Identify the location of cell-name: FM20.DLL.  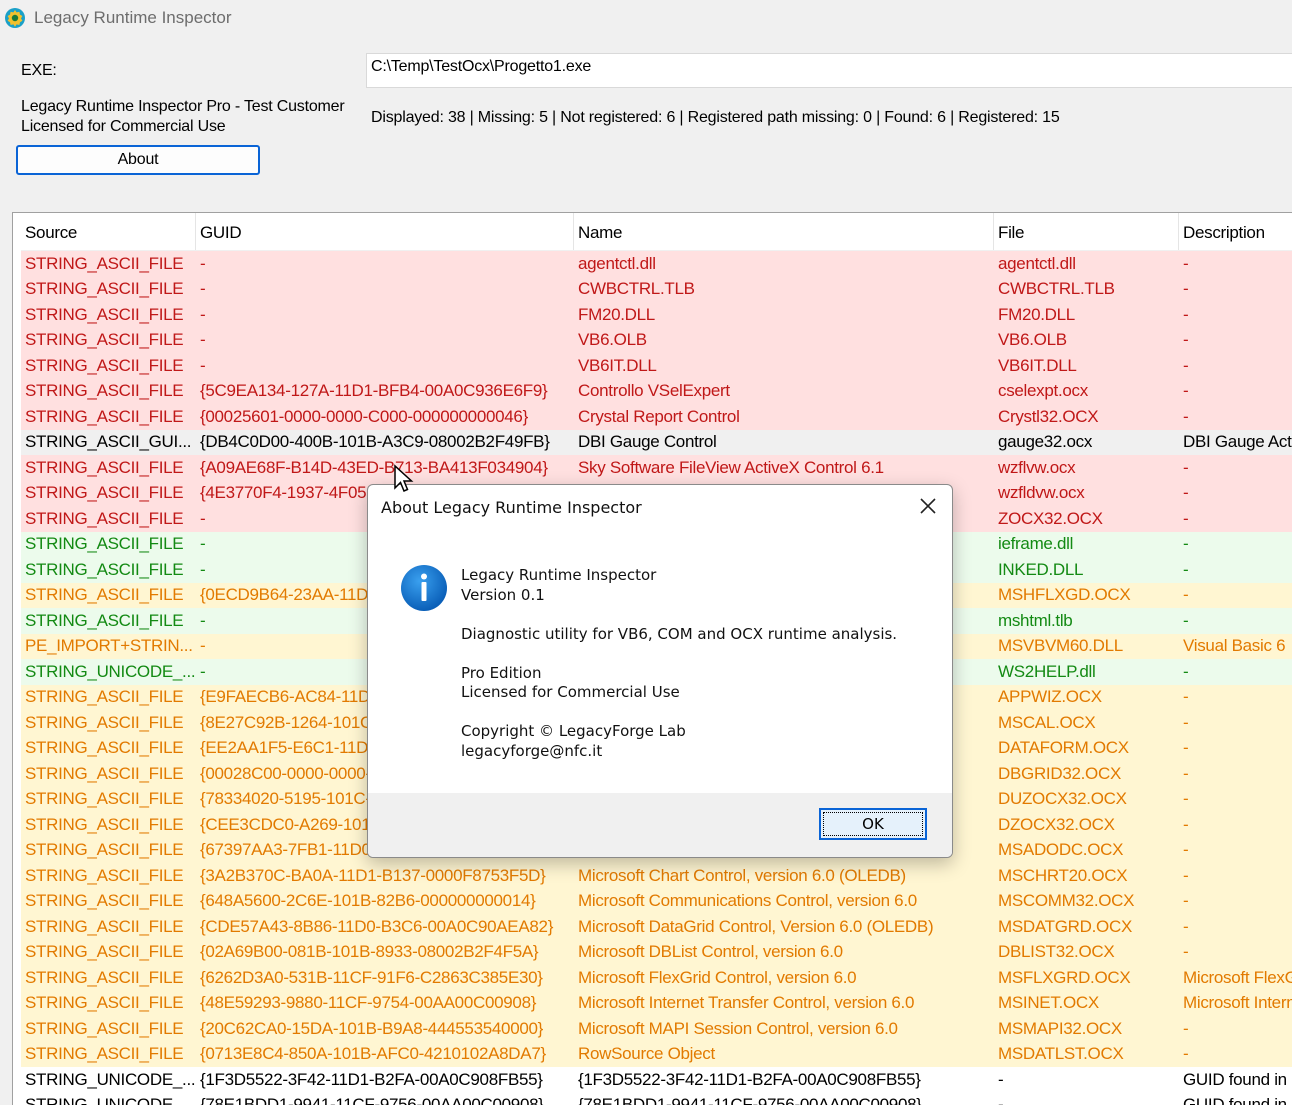
(616, 314).